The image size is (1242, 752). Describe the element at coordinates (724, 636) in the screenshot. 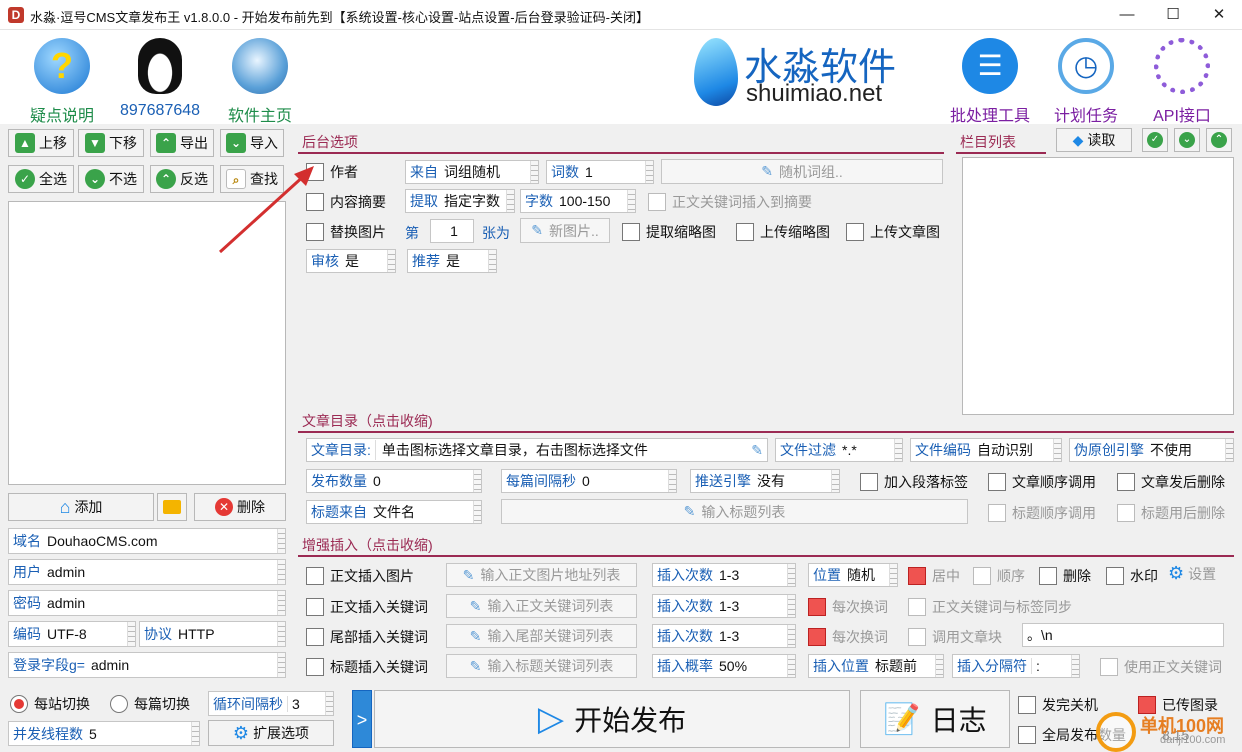

I see `insert-count-3: 插入次数 1-3` at that location.